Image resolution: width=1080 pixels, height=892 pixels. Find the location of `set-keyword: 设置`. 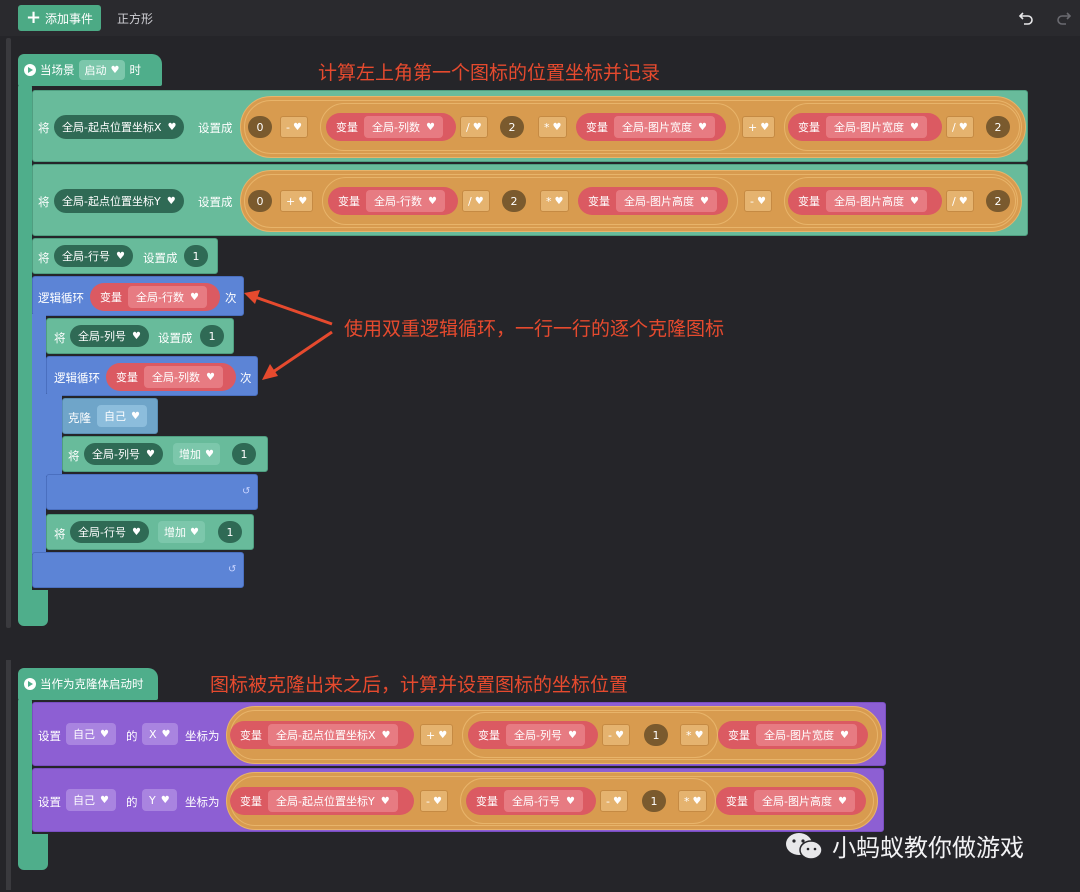

set-keyword: 设置 is located at coordinates (49, 736).